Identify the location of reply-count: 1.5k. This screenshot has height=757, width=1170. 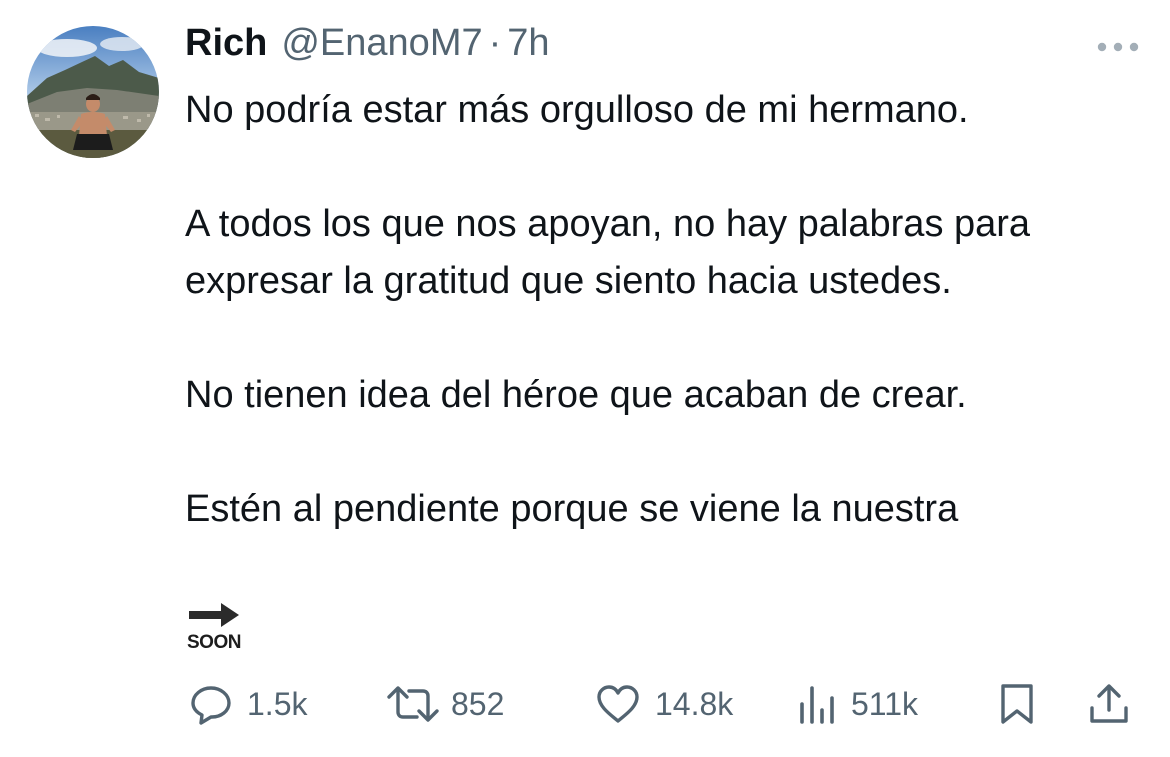
(277, 703).